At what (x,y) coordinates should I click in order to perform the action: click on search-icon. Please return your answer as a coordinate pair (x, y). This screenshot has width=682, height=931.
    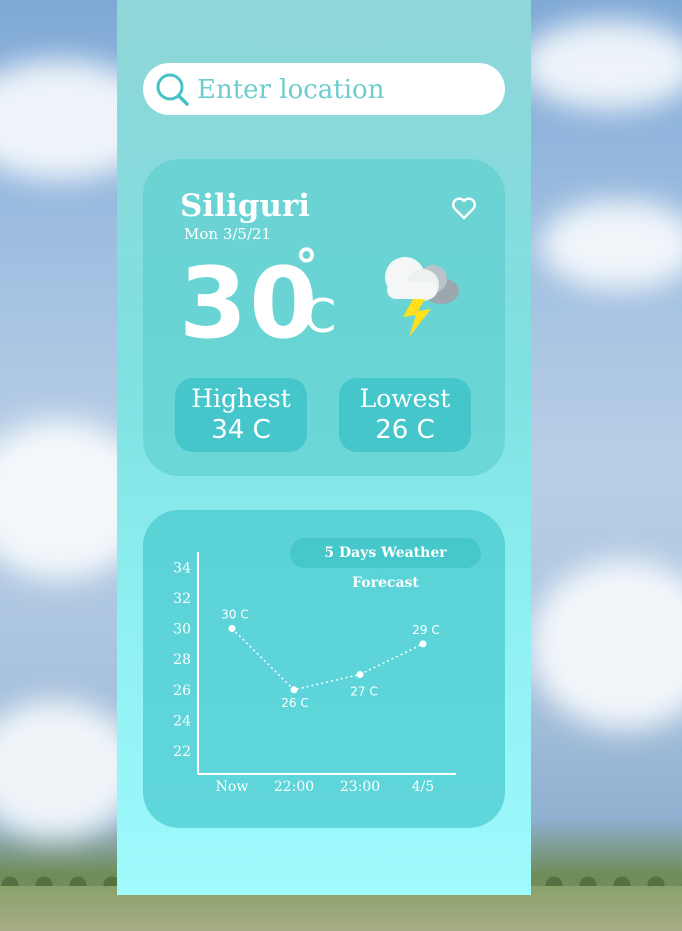
    Looking at the image, I should click on (173, 90).